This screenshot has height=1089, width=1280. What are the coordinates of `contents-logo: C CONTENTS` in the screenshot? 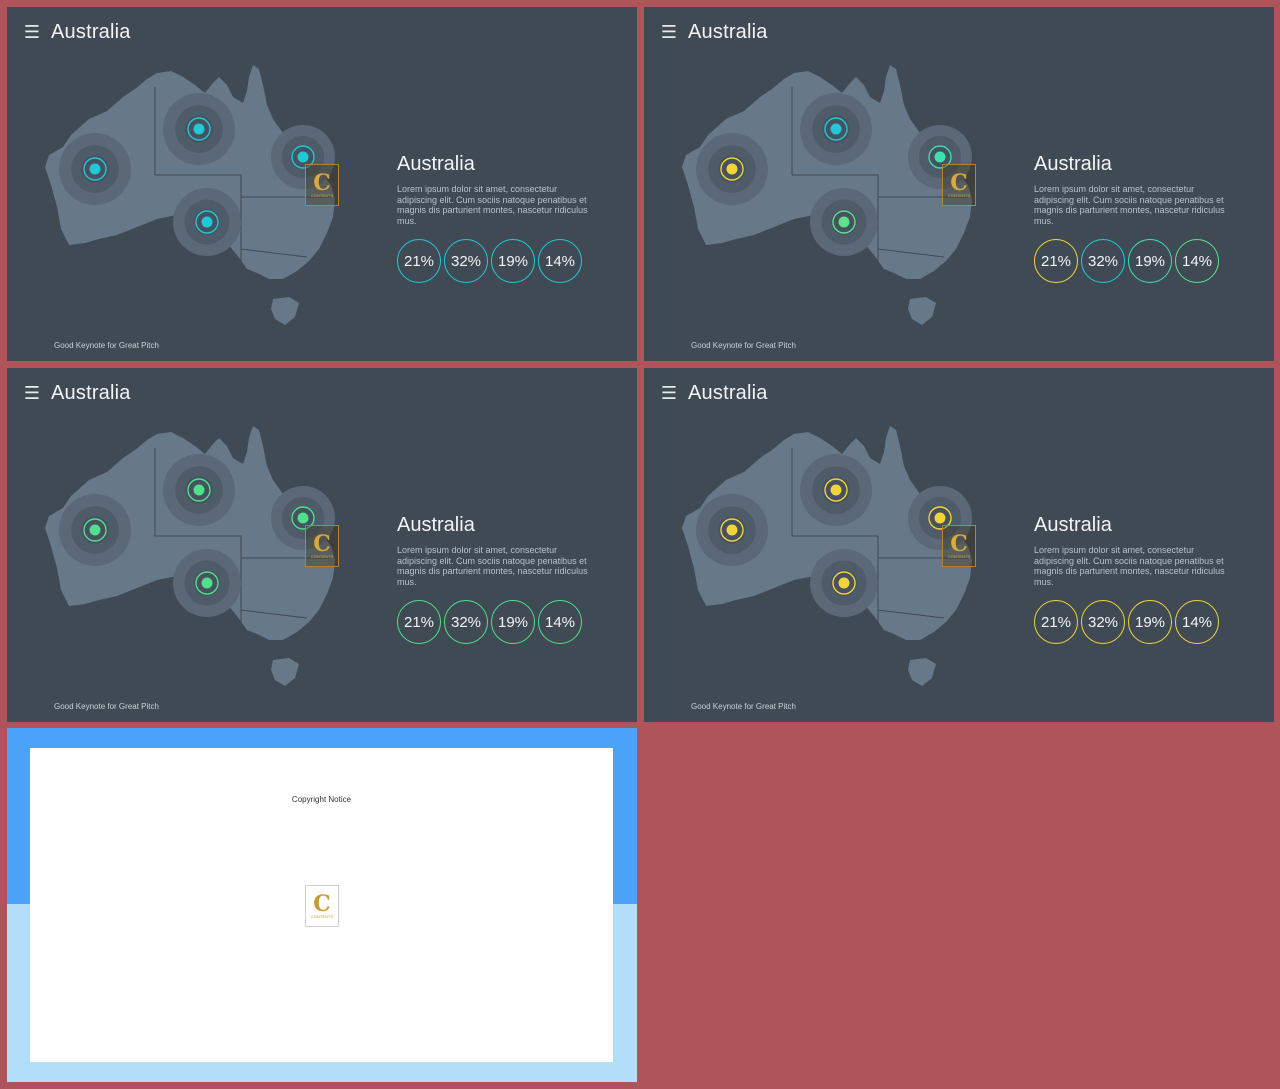 It's located at (322, 906).